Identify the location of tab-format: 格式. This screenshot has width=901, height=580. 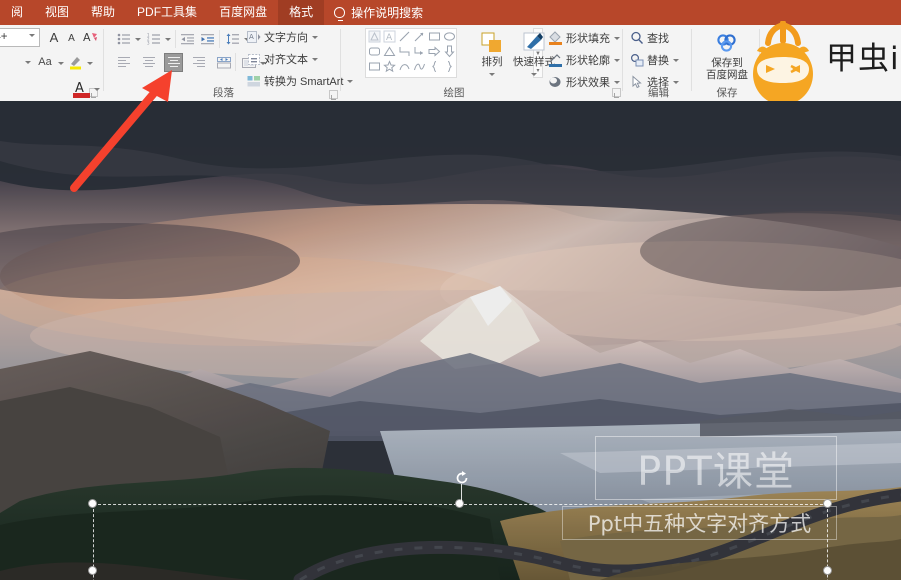
(301, 12).